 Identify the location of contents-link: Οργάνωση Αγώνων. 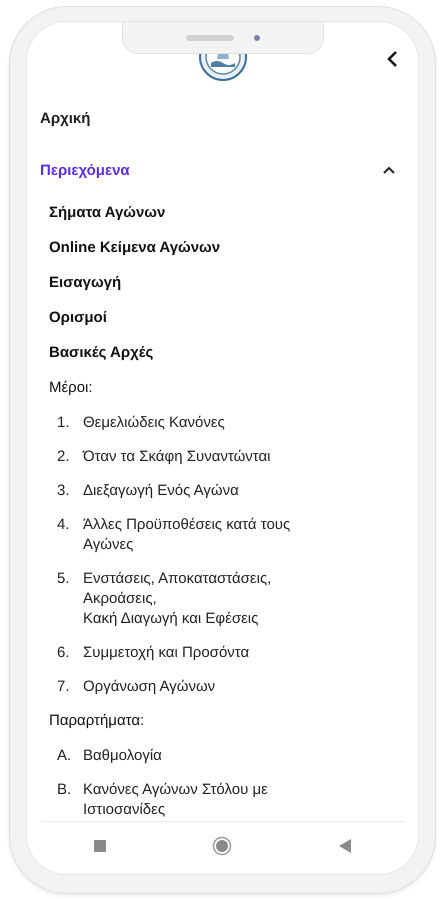
(149, 687).